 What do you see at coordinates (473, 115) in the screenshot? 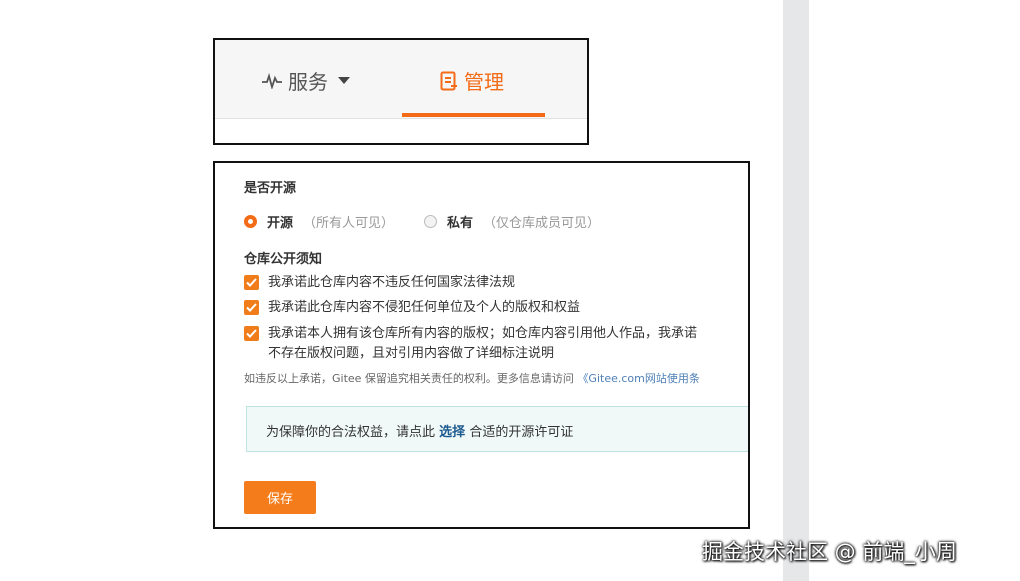
I see `active-tab-indicator` at bounding box center [473, 115].